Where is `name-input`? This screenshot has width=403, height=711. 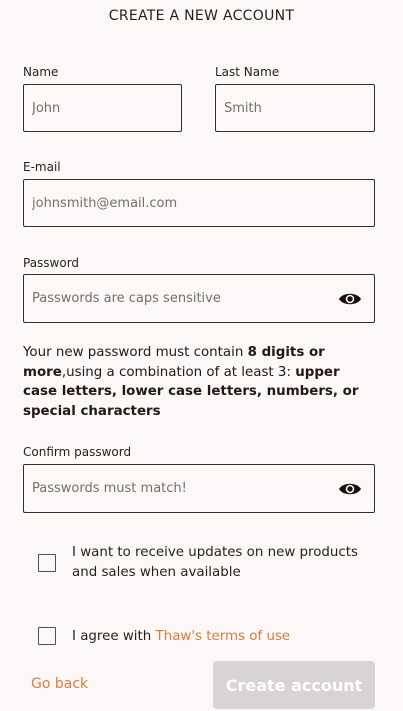 name-input is located at coordinates (85, 108).